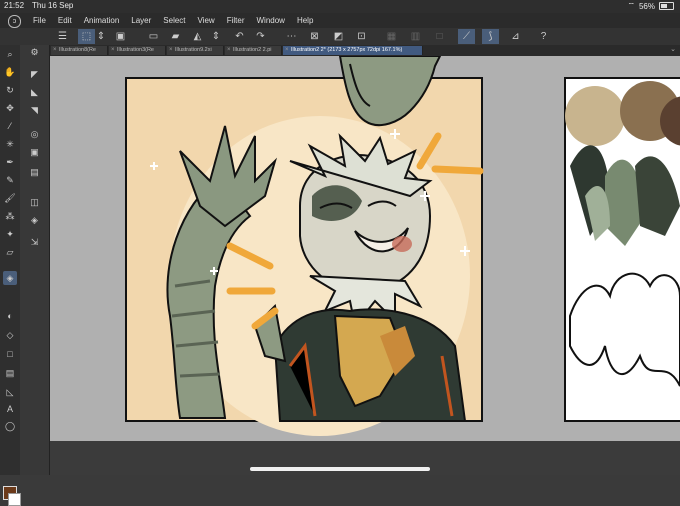  I want to click on settings-icon: ⚙, so click(34, 52).